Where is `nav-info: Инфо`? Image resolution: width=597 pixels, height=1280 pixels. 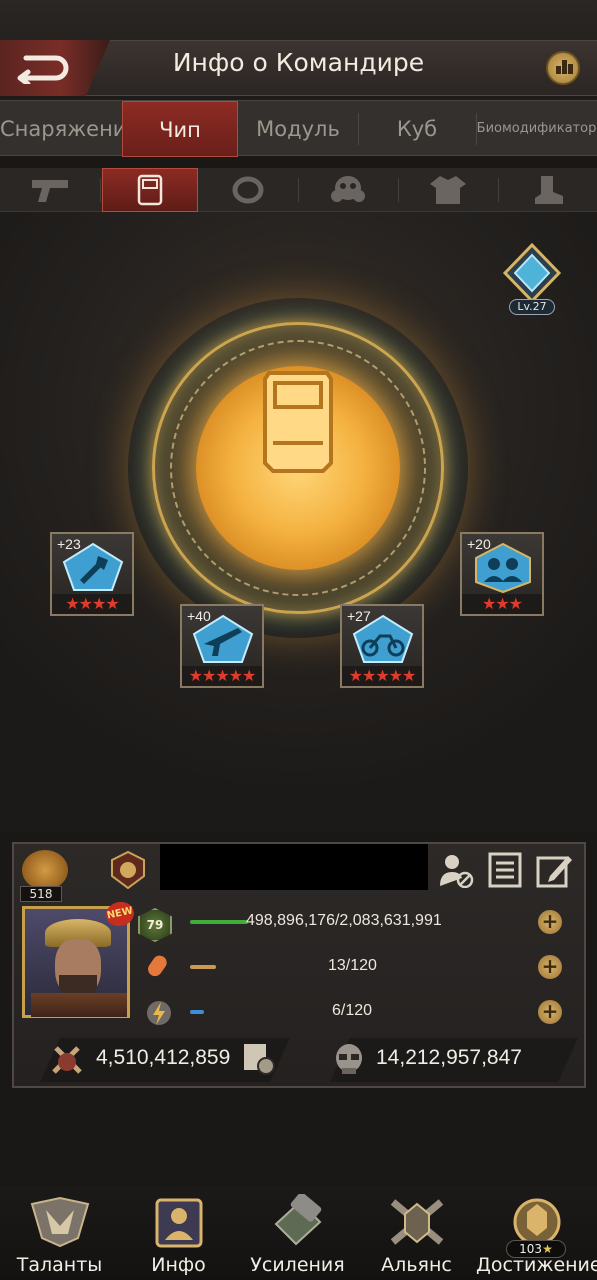 nav-info: Инфо is located at coordinates (178, 1233).